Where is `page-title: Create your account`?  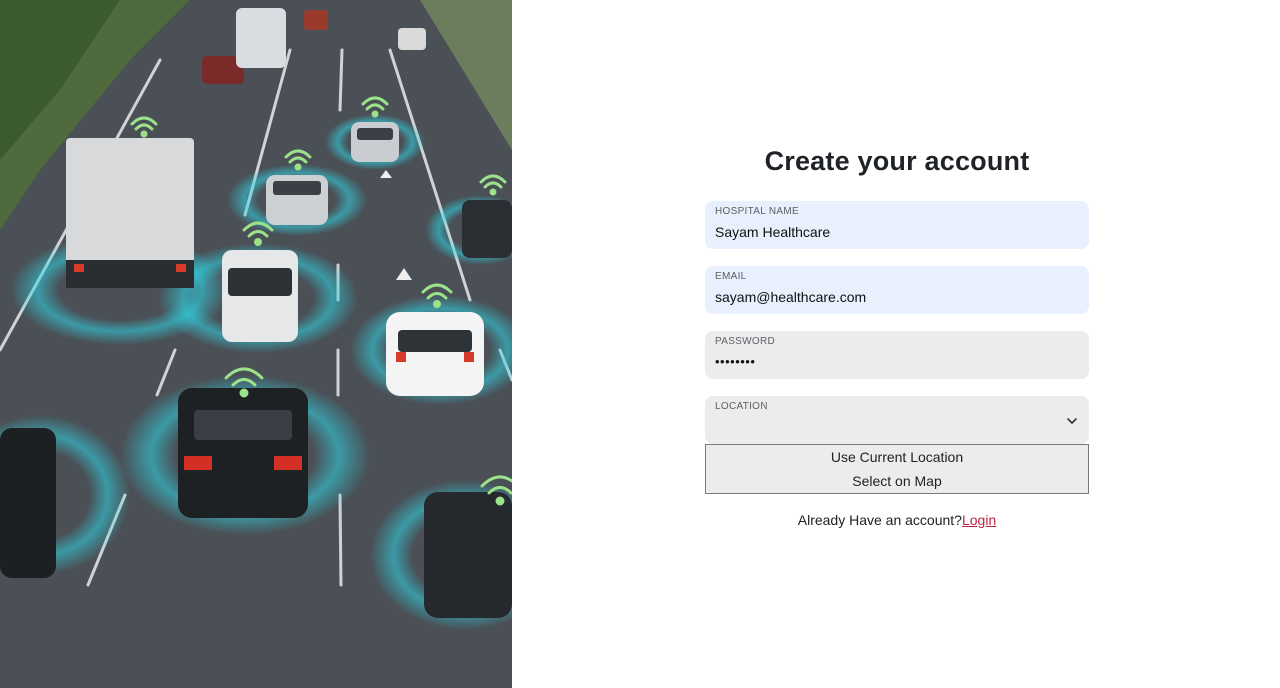
page-title: Create your account is located at coordinates (897, 161).